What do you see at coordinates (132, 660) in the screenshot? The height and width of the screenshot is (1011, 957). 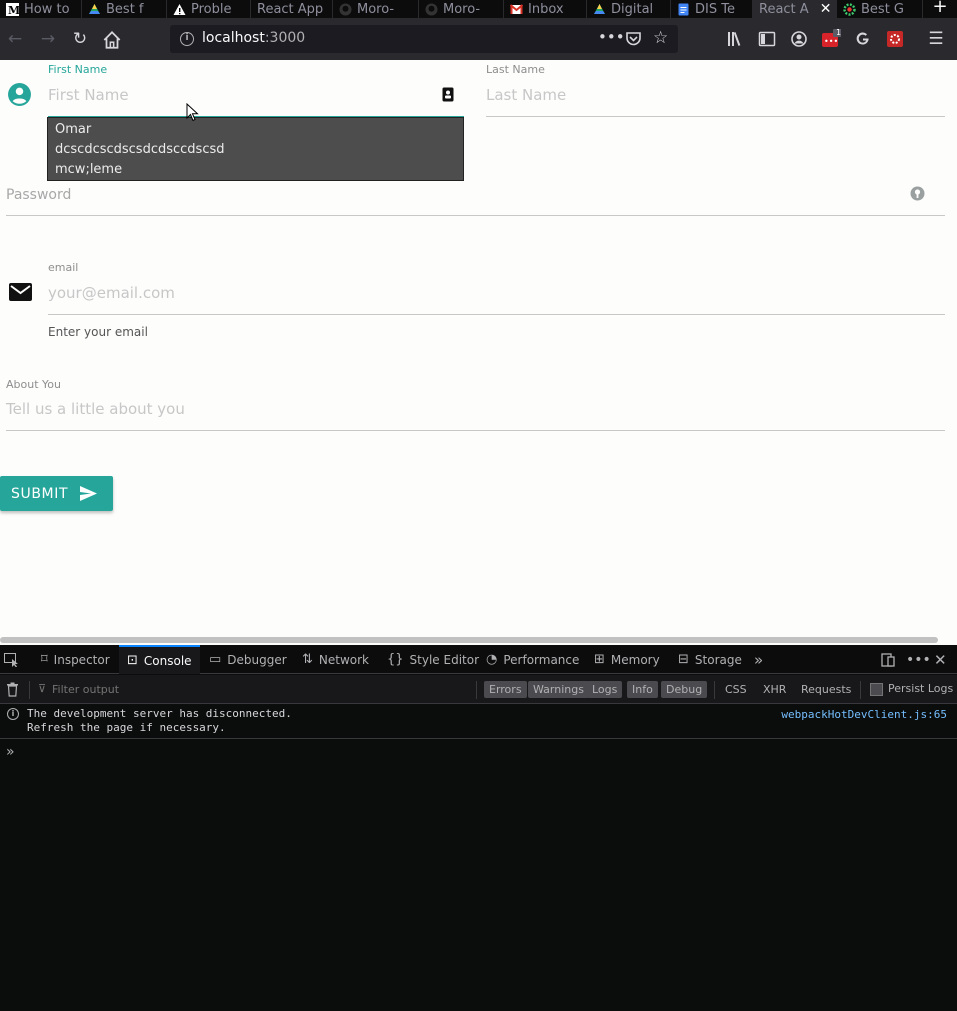 I see `console-icon: ⊡` at bounding box center [132, 660].